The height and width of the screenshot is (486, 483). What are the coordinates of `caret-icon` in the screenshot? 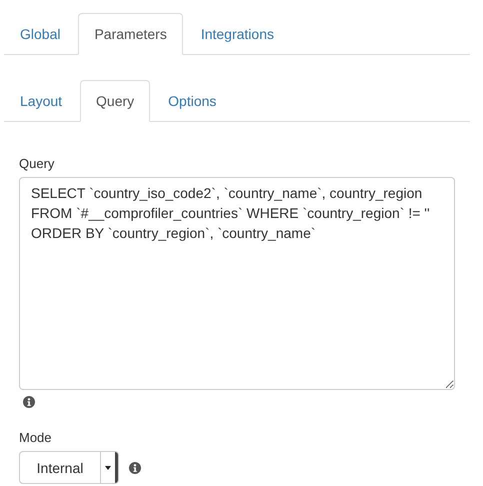 It's located at (108, 468).